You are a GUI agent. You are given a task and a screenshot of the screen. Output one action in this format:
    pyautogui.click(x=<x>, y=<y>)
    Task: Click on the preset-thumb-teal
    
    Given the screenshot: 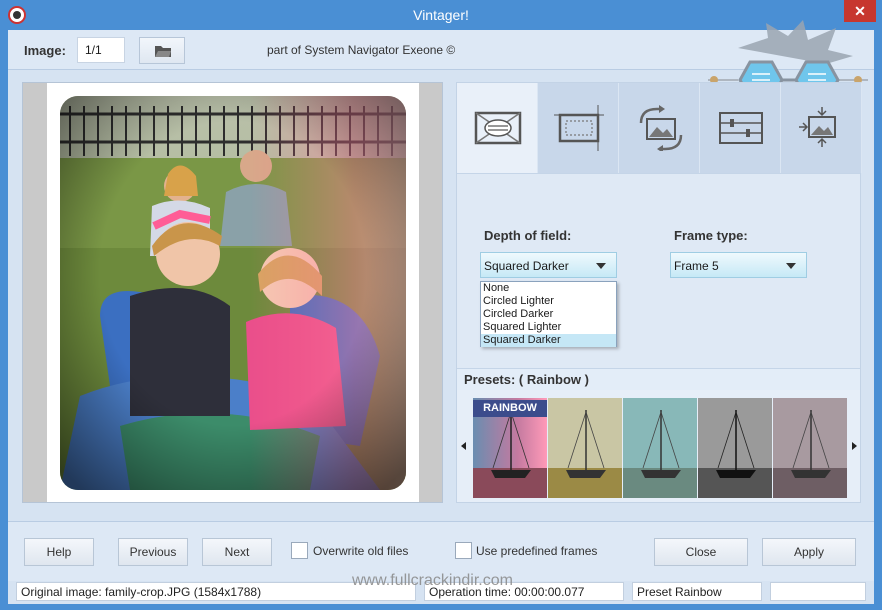 What is the action you would take?
    pyautogui.click(x=660, y=448)
    